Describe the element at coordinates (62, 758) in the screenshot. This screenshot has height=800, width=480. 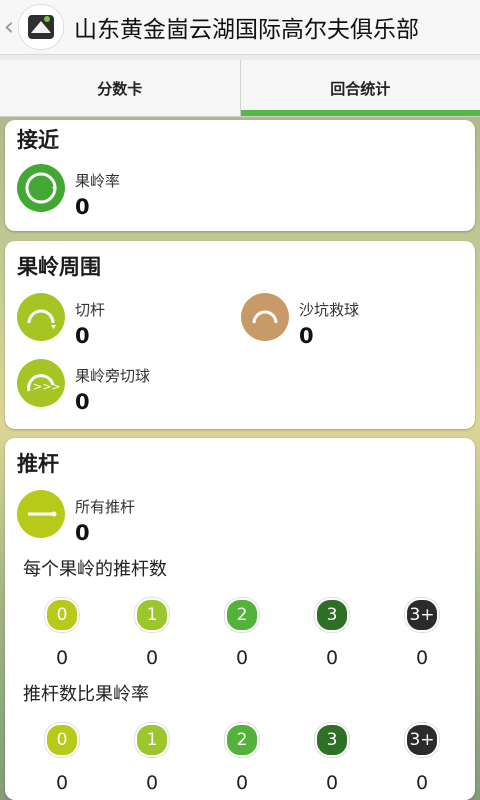
I see `ratio-0: 0 0` at that location.